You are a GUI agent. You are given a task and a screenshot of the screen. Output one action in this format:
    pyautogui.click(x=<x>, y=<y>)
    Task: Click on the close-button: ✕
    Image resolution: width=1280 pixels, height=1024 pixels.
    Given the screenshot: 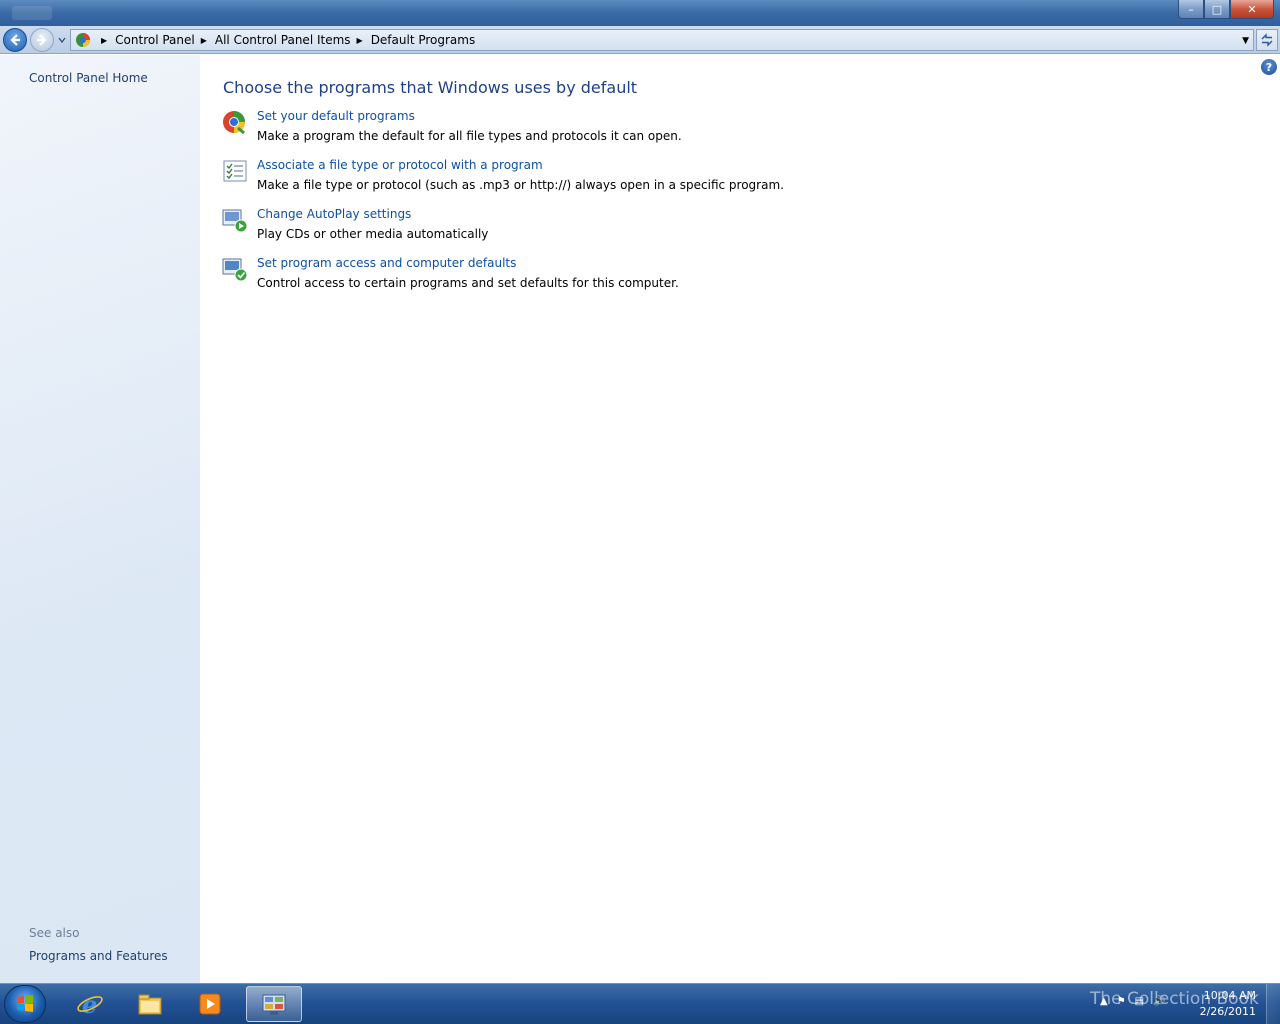 What is the action you would take?
    pyautogui.click(x=1252, y=9)
    